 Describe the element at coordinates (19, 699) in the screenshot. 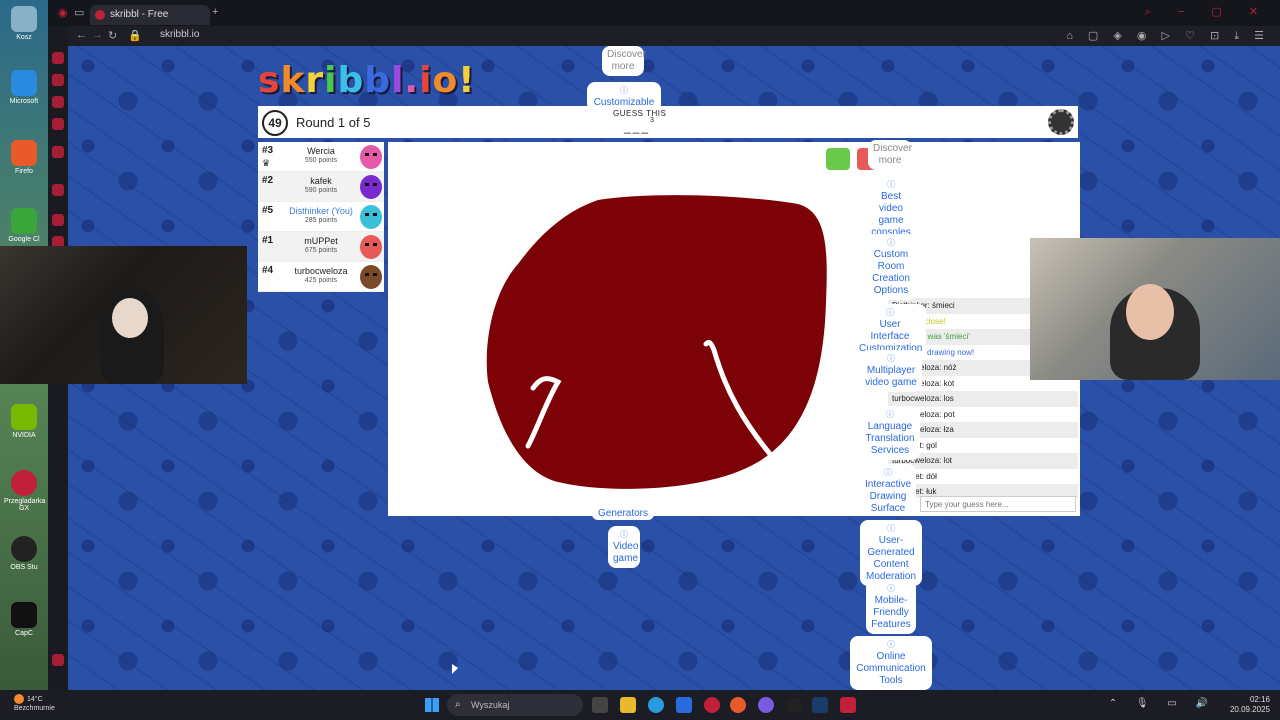

I see `sun-icon` at that location.